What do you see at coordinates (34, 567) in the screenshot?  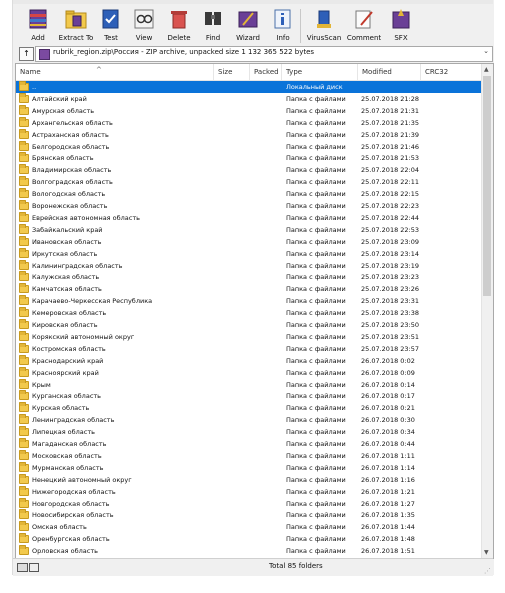 I see `key-icon` at bounding box center [34, 567].